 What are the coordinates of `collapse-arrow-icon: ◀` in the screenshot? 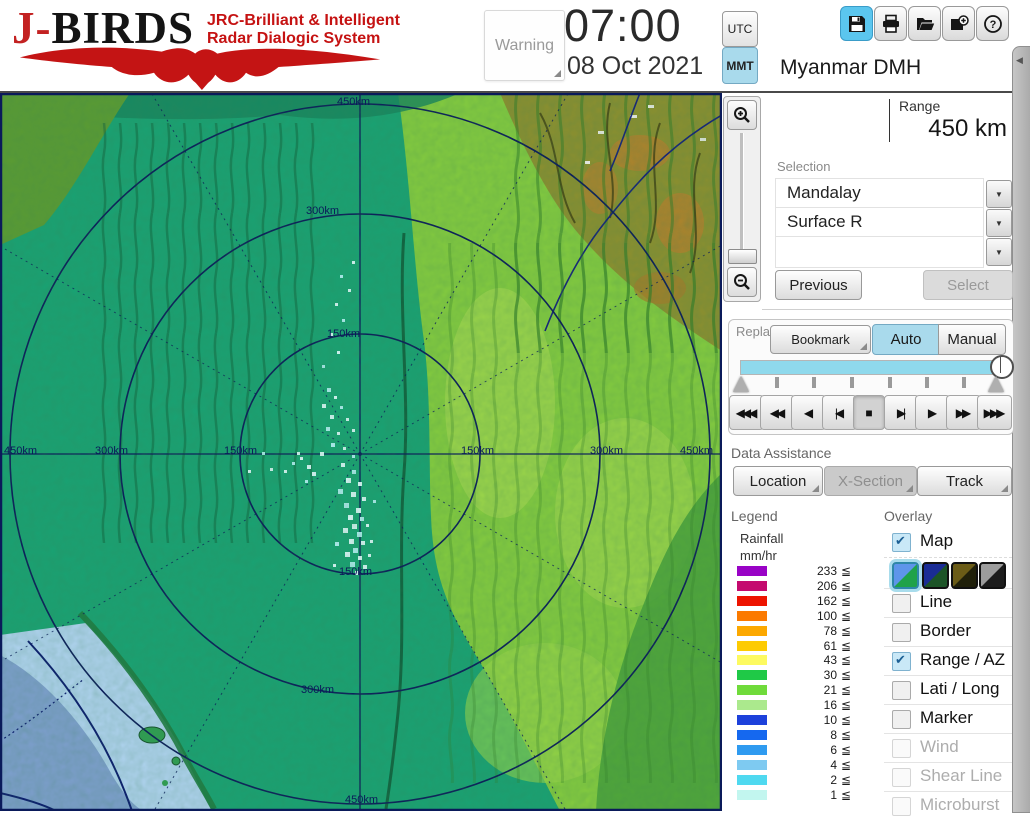 It's located at (1019, 60).